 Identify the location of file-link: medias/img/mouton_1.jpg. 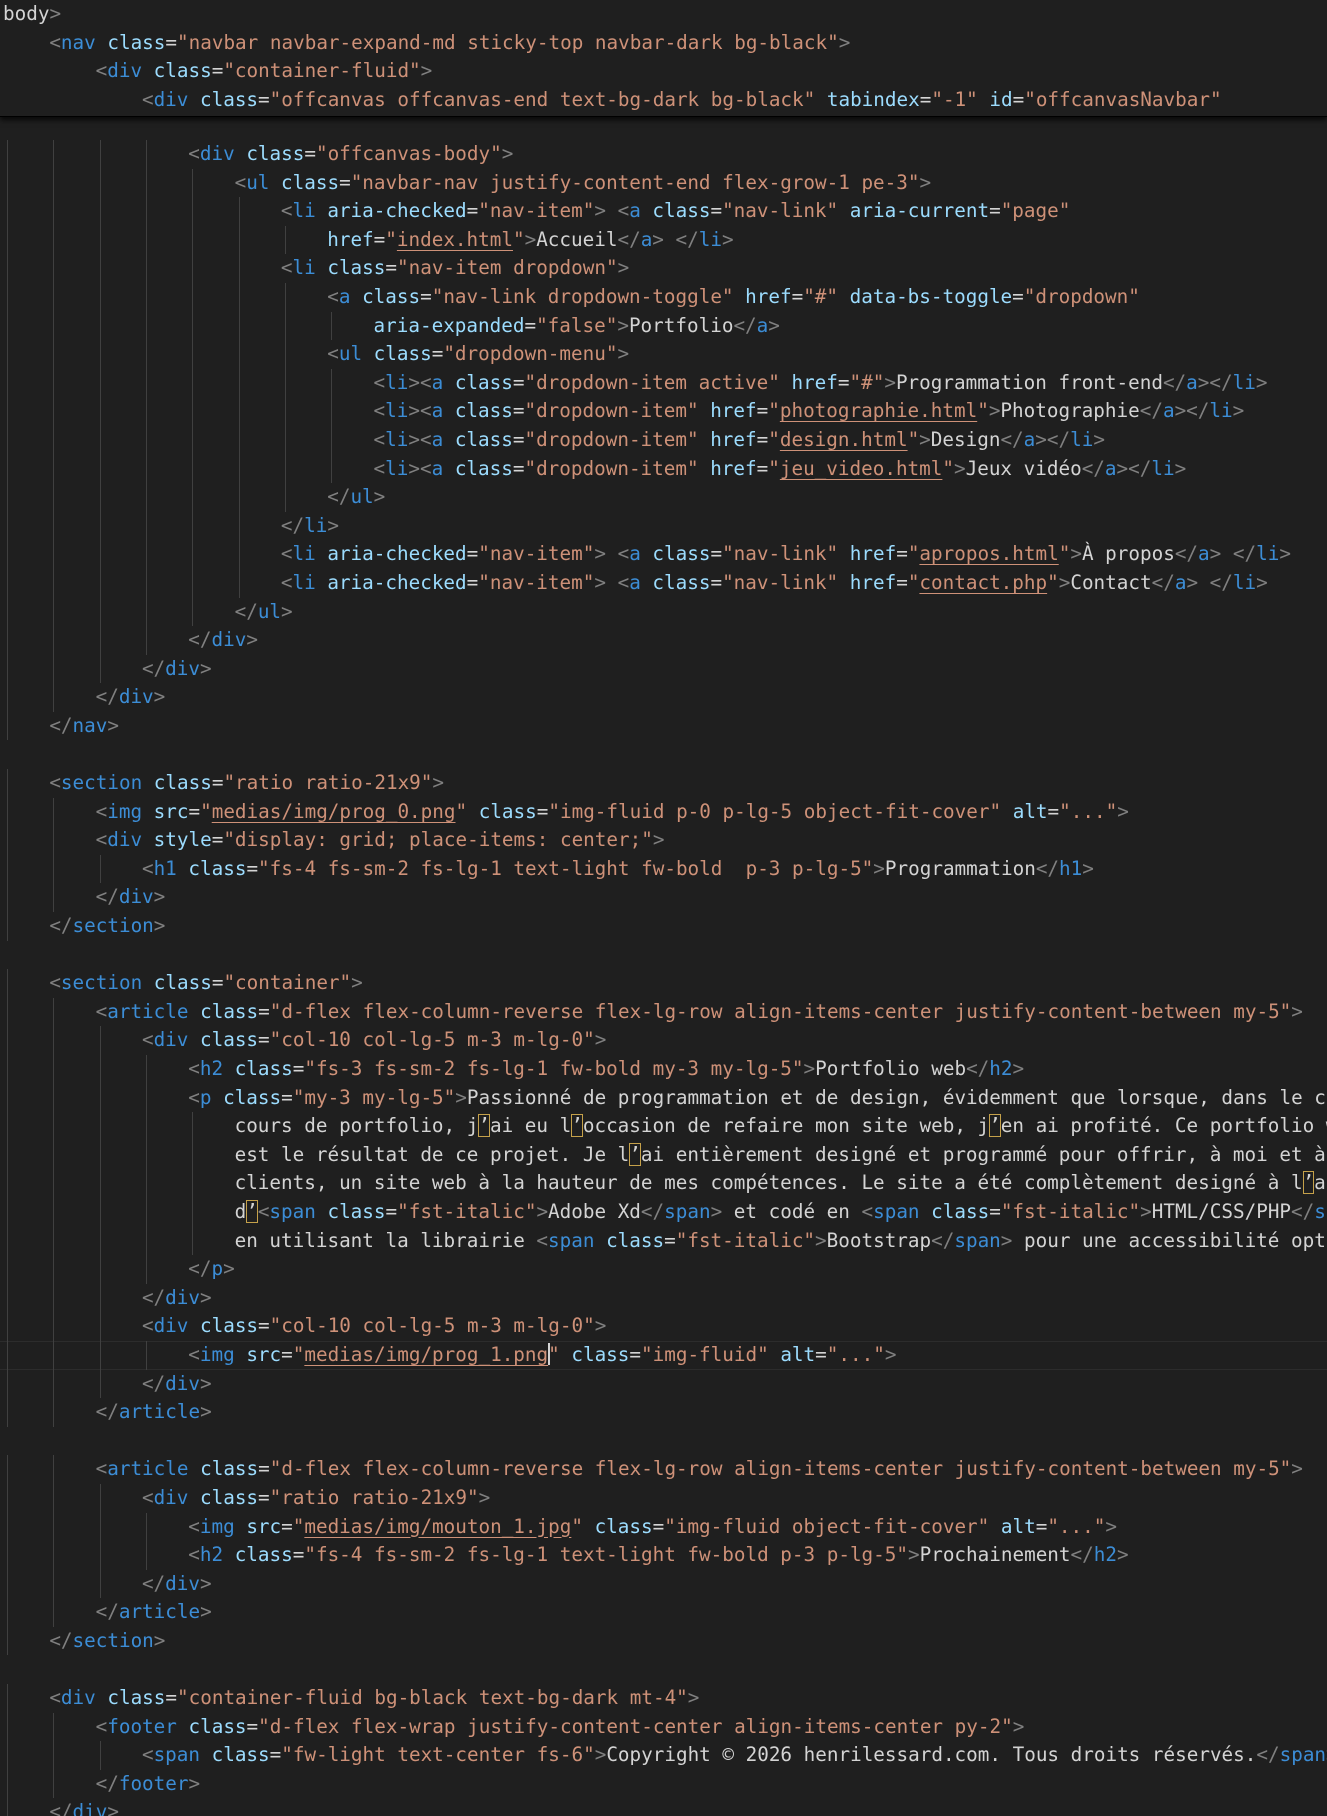
(437, 1526).